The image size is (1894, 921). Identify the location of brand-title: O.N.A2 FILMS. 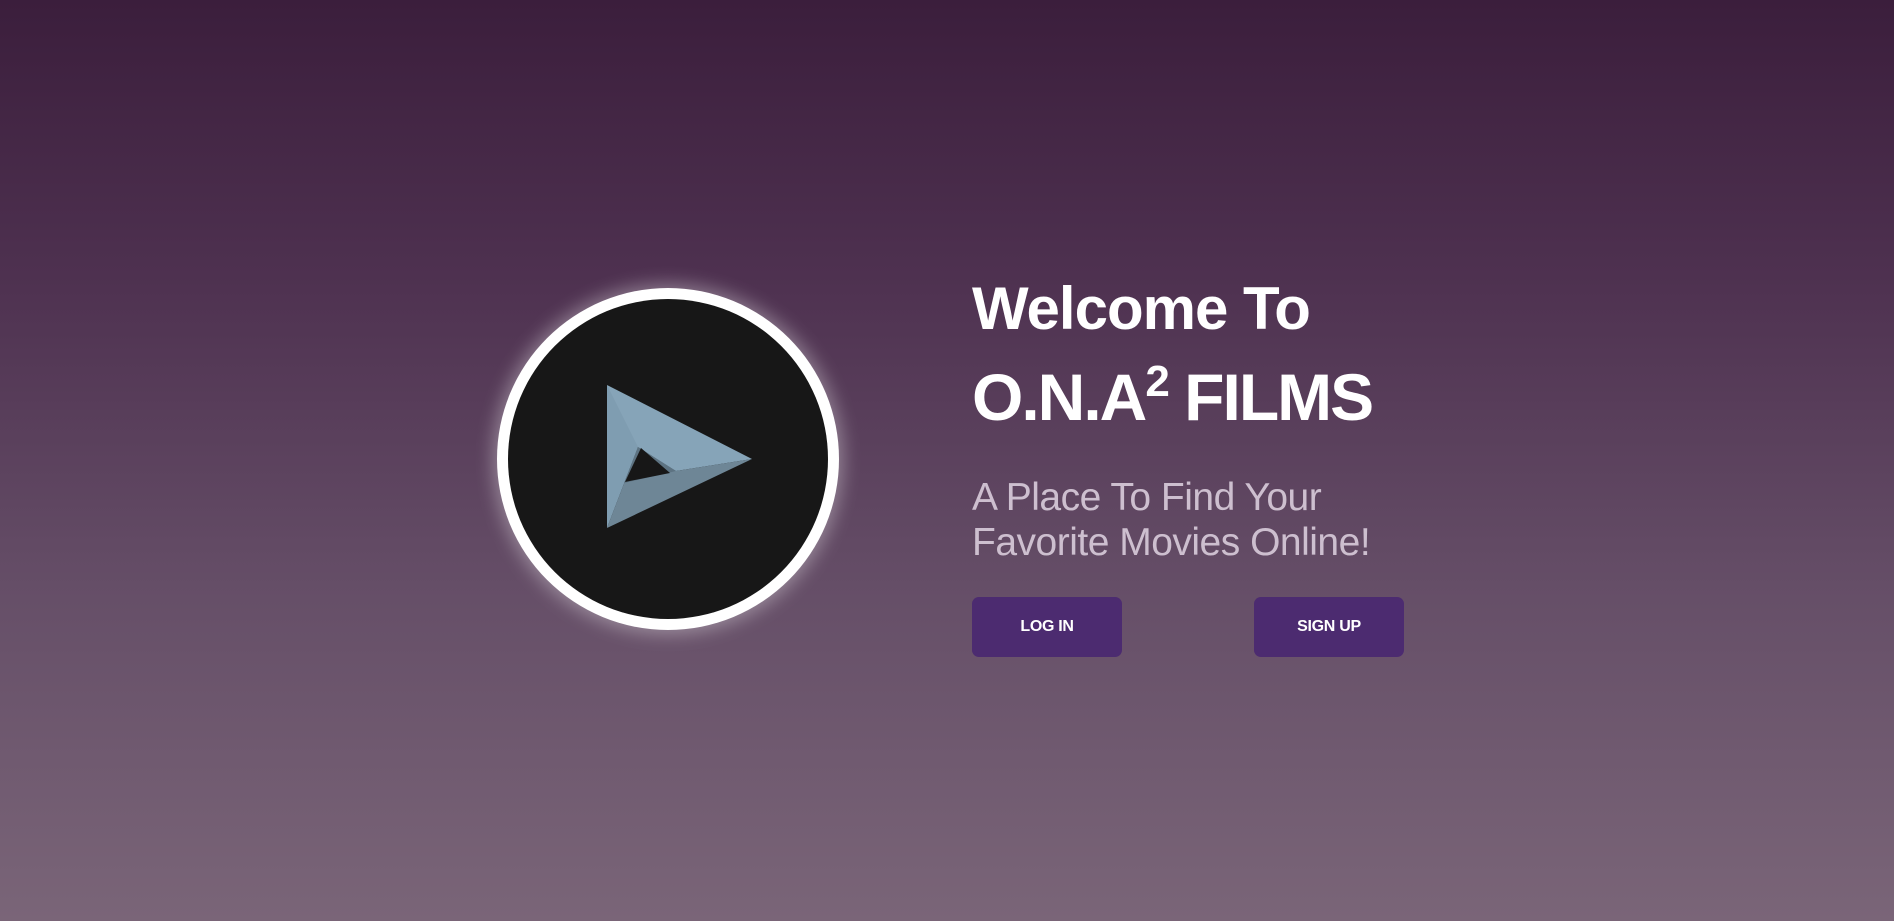
(1232, 389).